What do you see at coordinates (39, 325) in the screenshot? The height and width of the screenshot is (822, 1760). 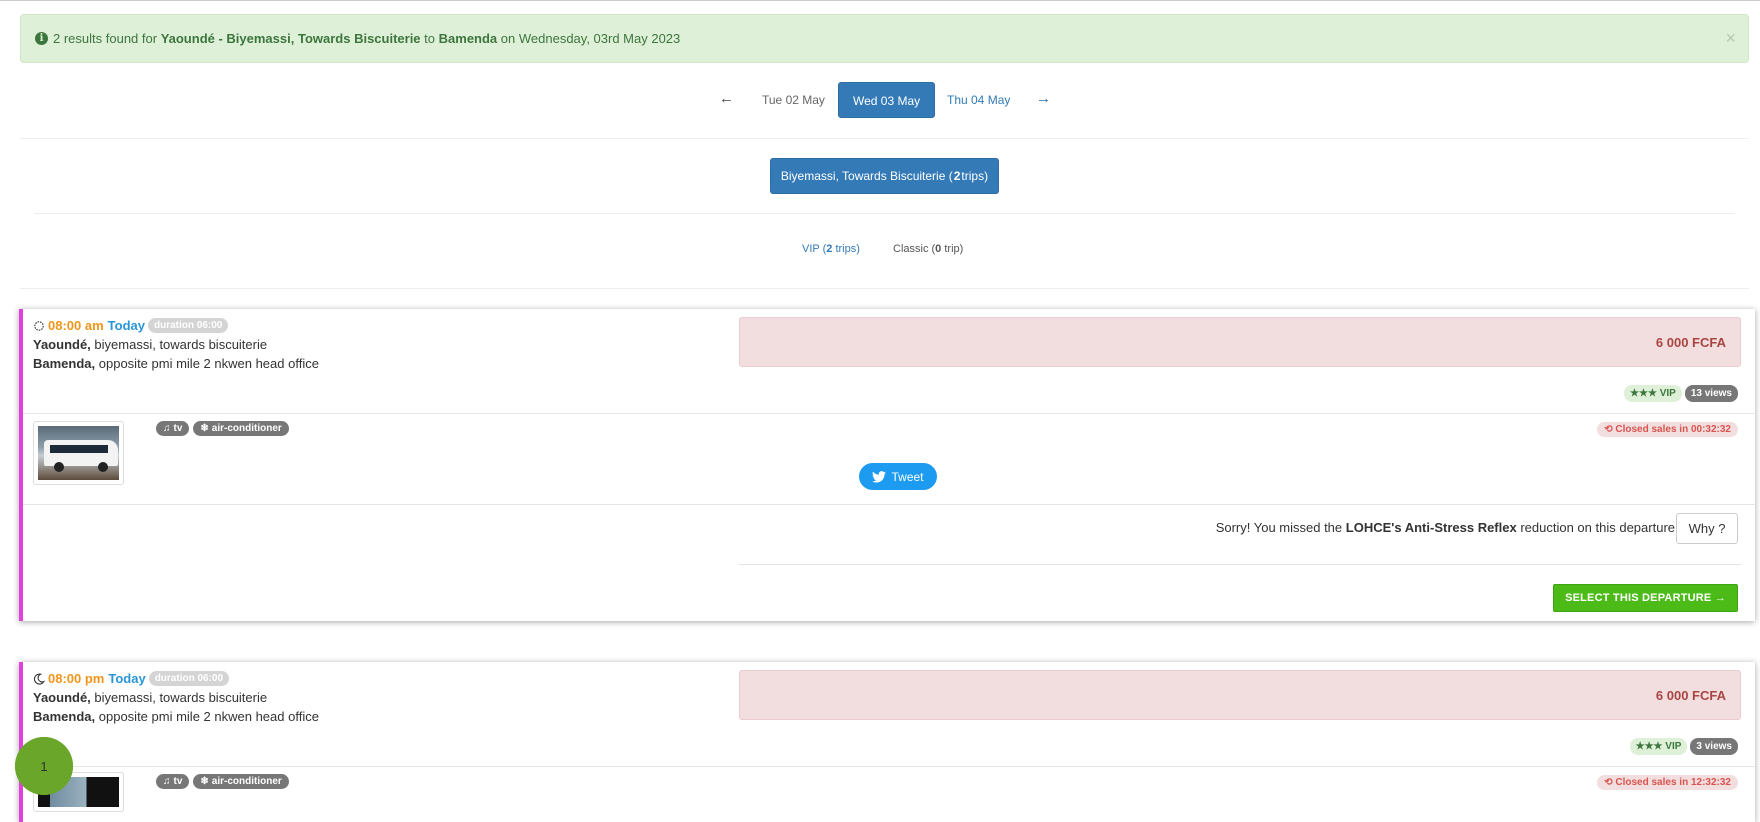 I see `sun-icon` at bounding box center [39, 325].